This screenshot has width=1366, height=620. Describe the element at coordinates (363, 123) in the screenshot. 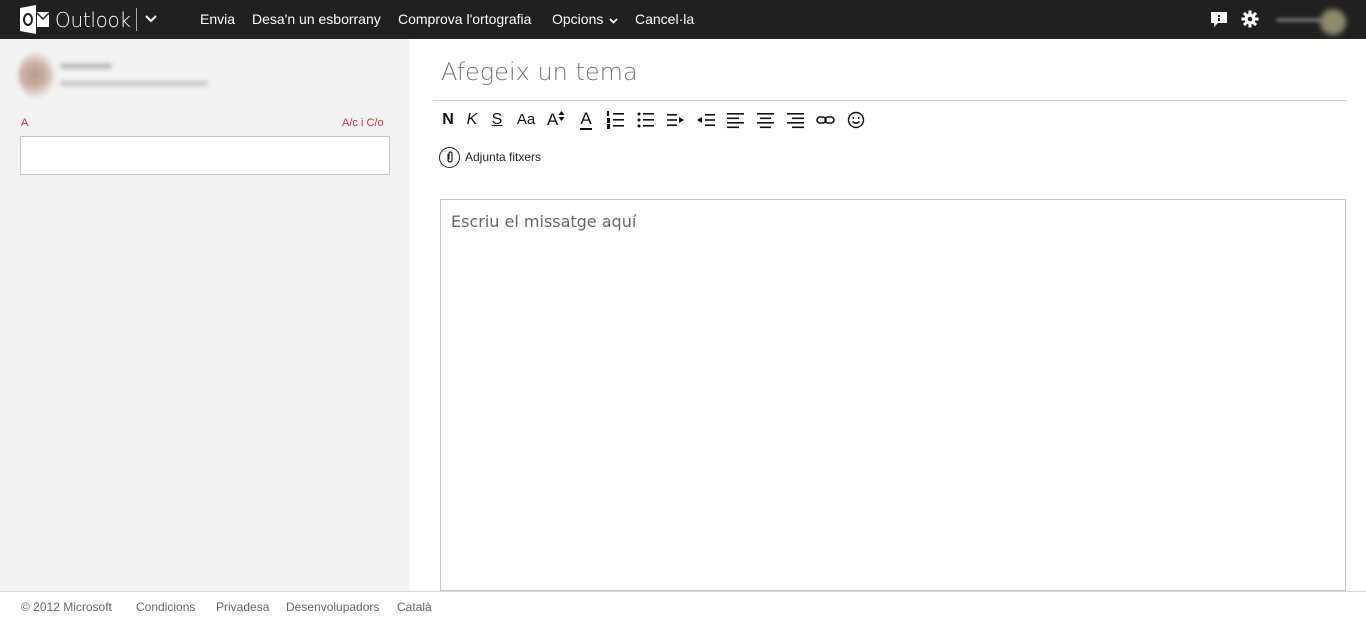

I see `cc-bcc-link: A/c i C/o` at that location.